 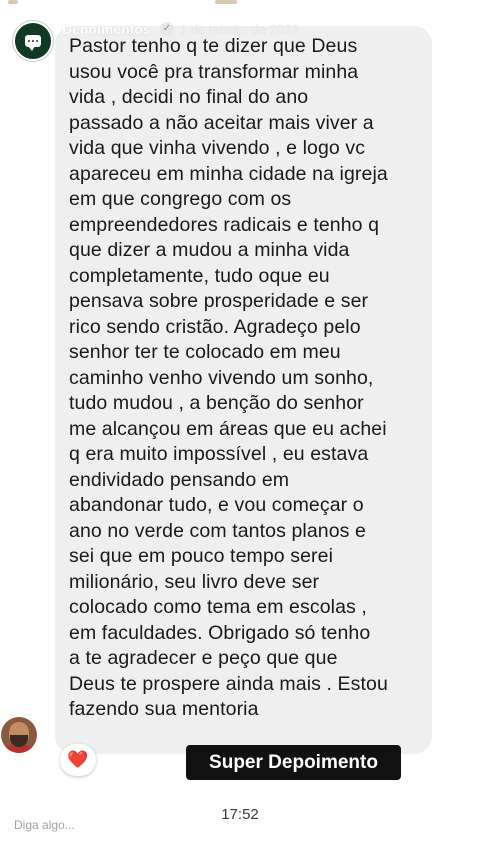 I want to click on close-icon, so click(x=457, y=39).